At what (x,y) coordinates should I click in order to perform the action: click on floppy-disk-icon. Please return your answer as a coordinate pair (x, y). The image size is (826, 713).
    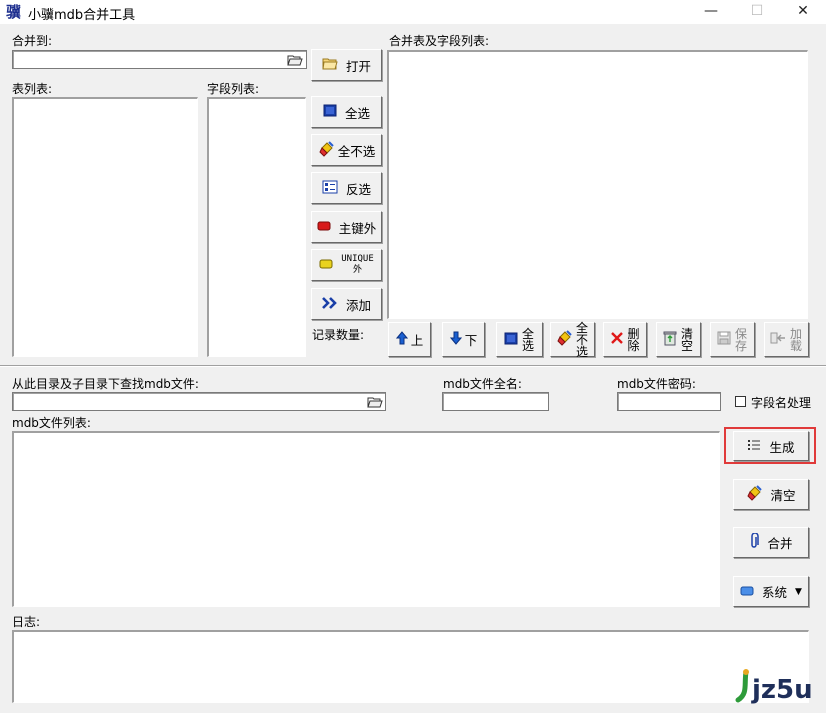
    Looking at the image, I should click on (724, 339).